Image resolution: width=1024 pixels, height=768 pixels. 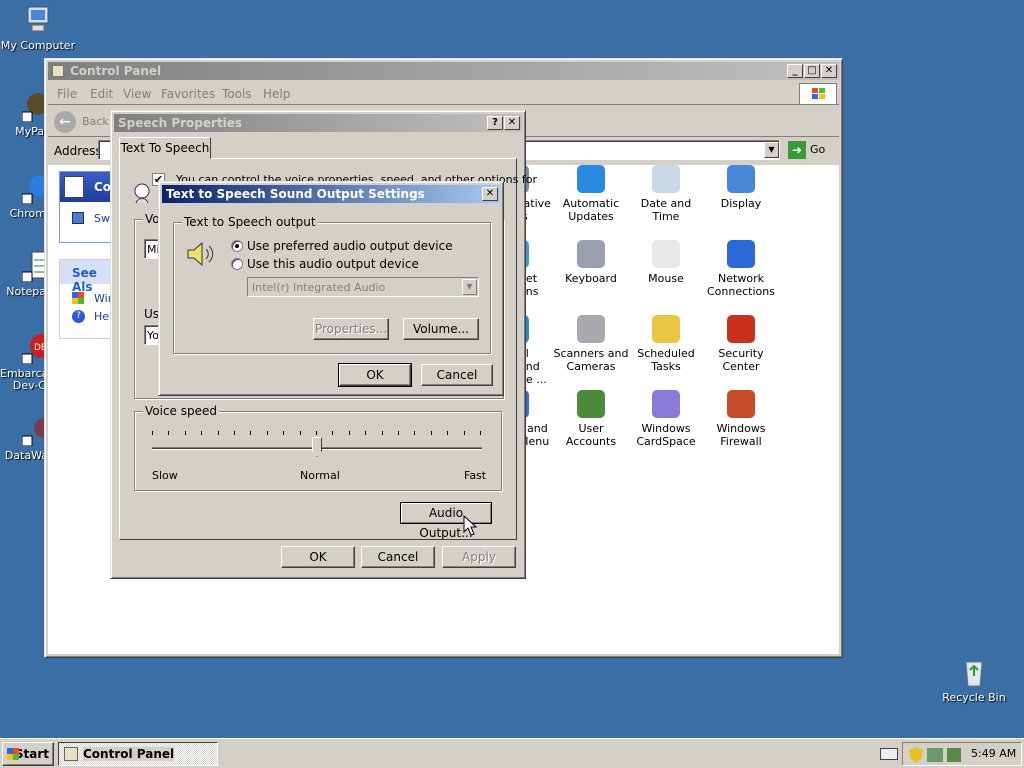 I want to click on cp-item: Date and Time, so click(x=666, y=194).